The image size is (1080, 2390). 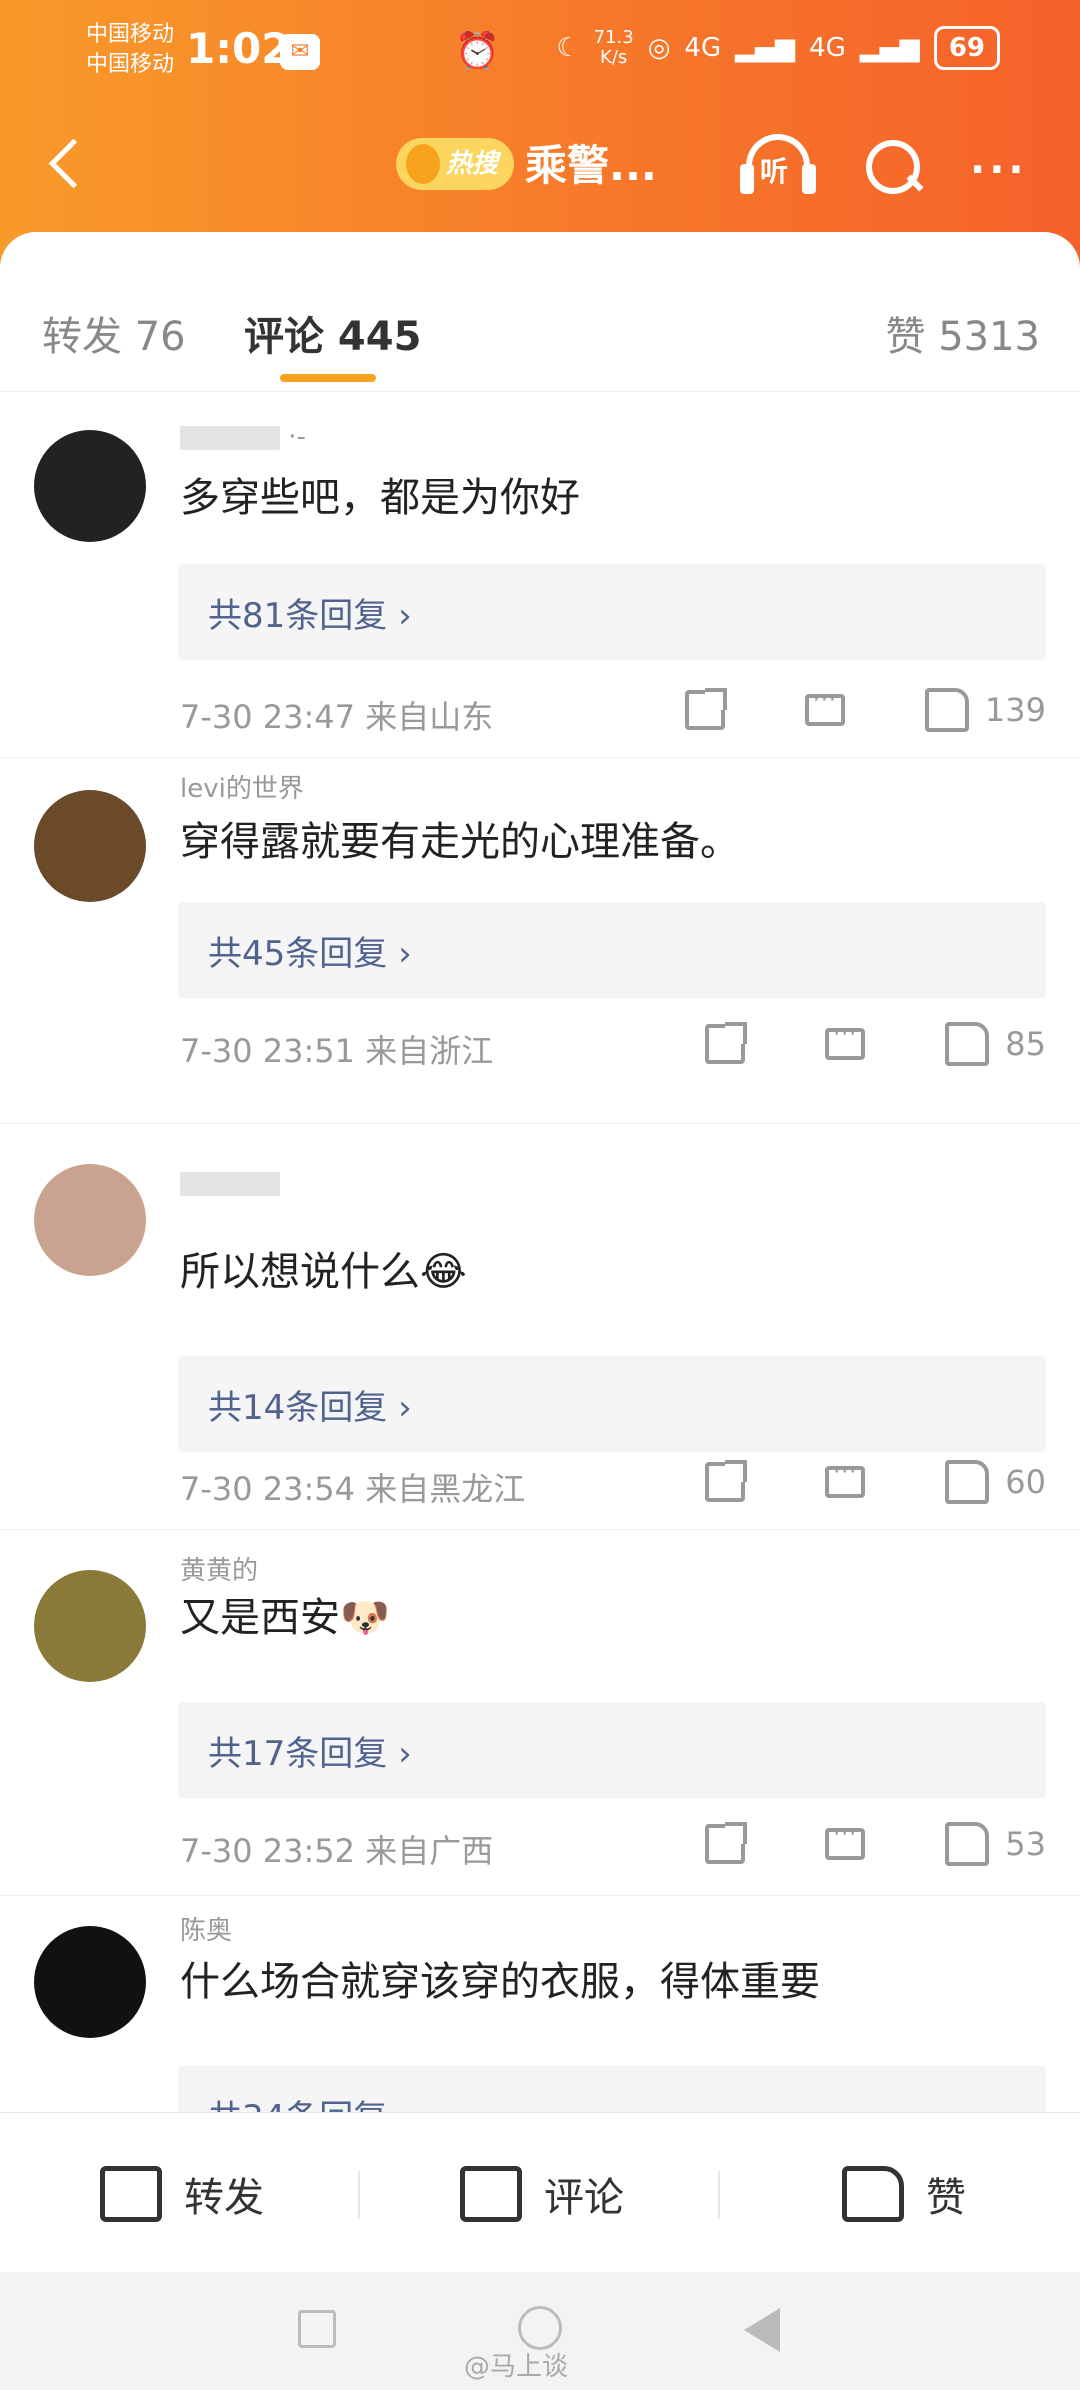 I want to click on flame-icon, so click(x=423, y=164).